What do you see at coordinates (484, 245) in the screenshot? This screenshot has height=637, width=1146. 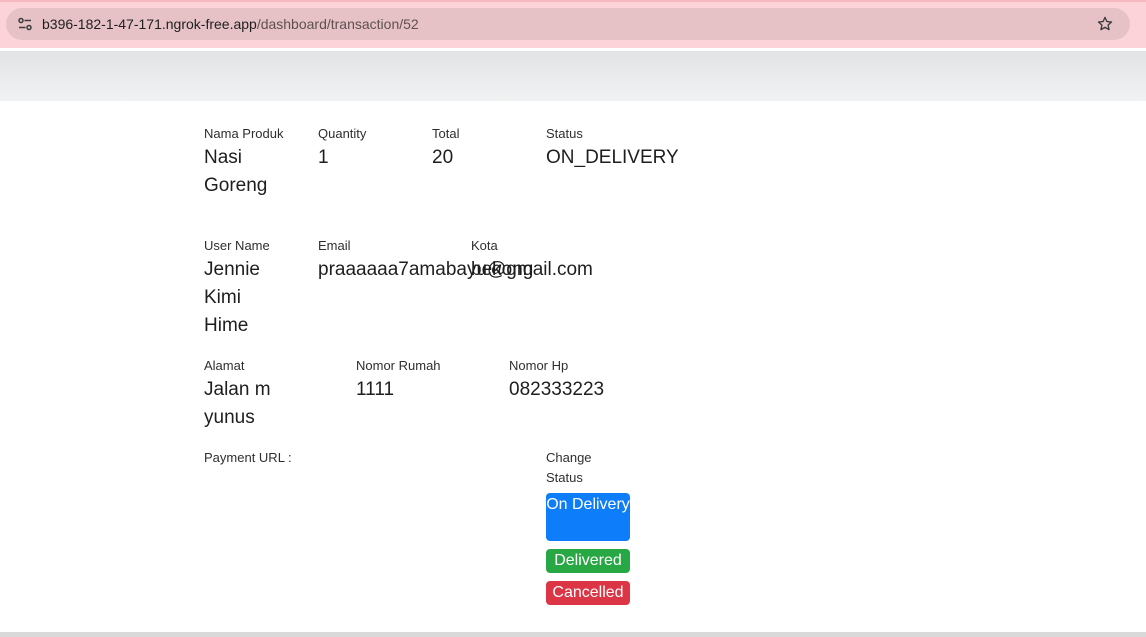 I see `city-label: Kota` at bounding box center [484, 245].